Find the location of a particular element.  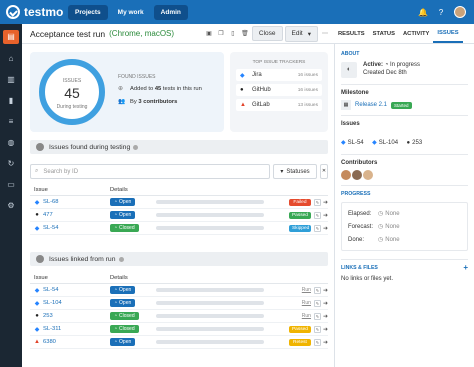

add-link-button: + is located at coordinates (465, 268).